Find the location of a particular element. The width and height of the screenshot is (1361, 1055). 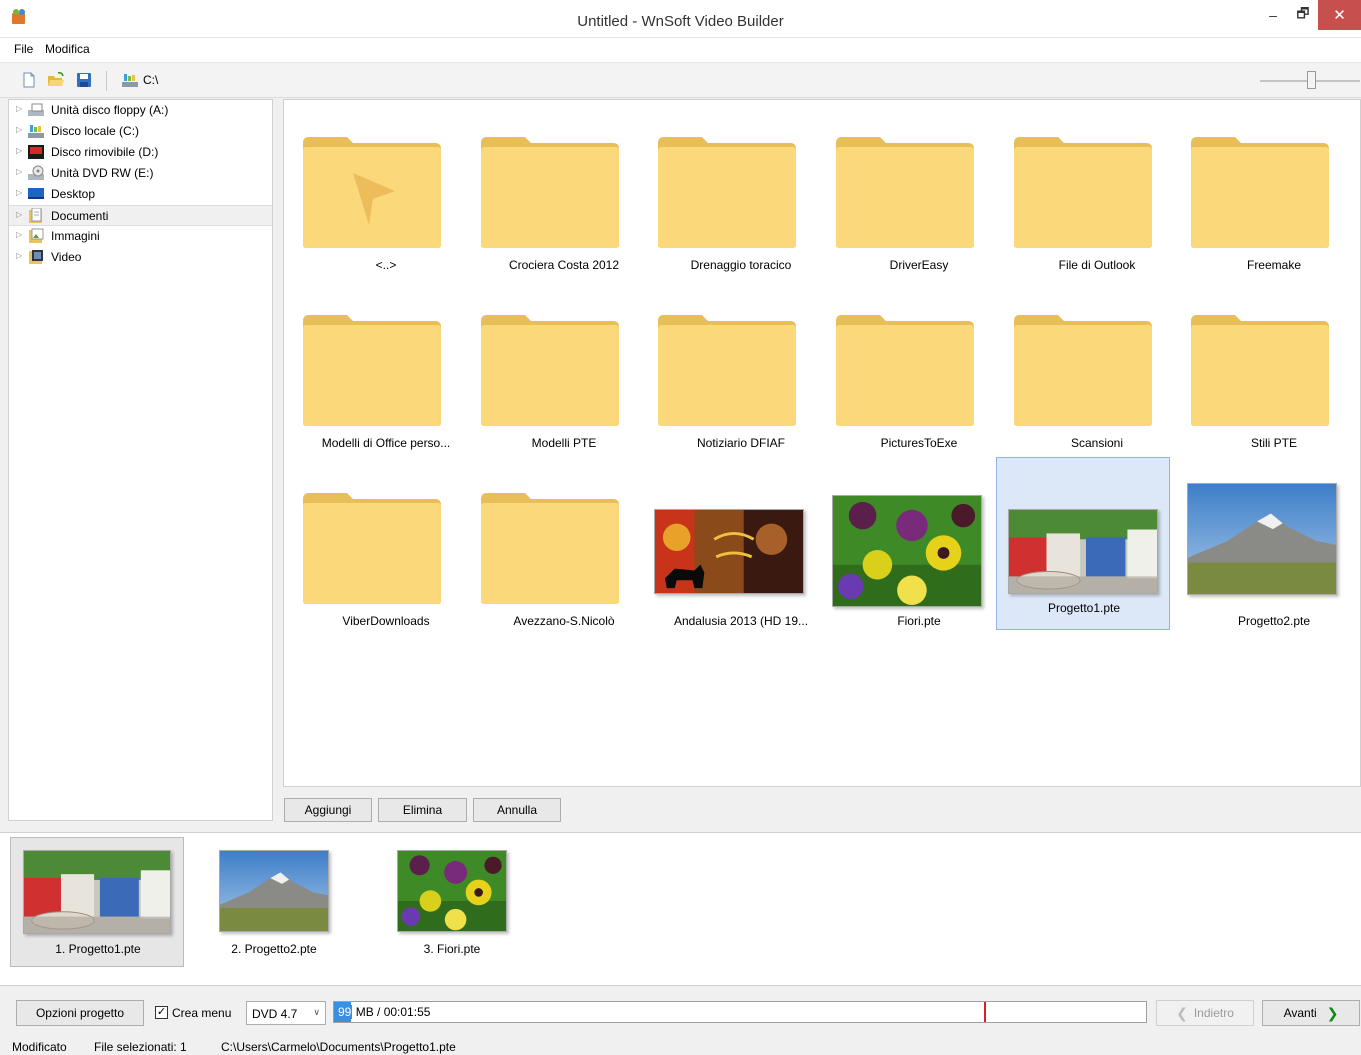

dvd-size-select: DVD 4.7 ∨ is located at coordinates (286, 1013).